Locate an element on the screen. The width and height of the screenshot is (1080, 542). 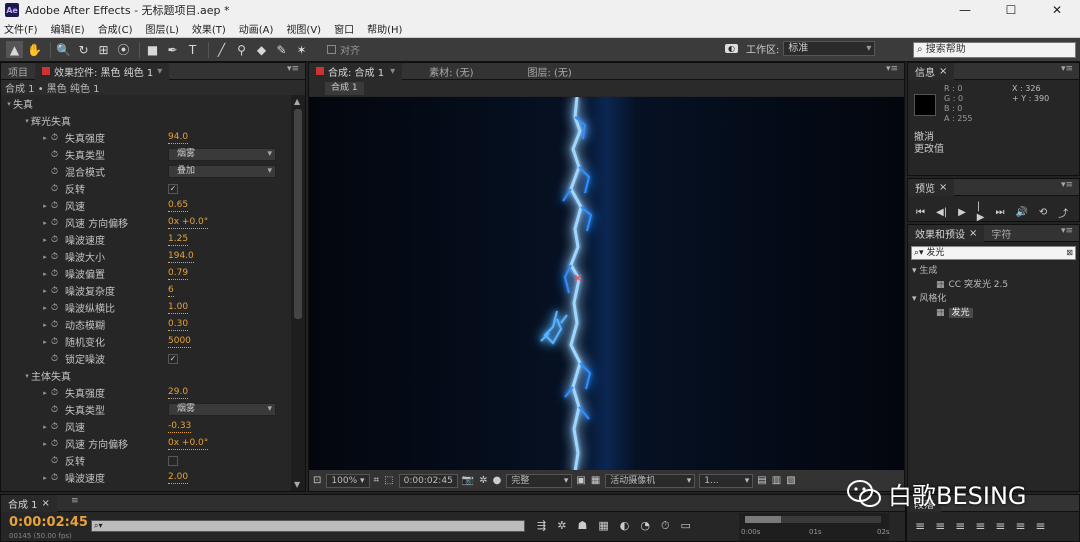
property-checkbox: ✓ is located at coordinates (173, 188).